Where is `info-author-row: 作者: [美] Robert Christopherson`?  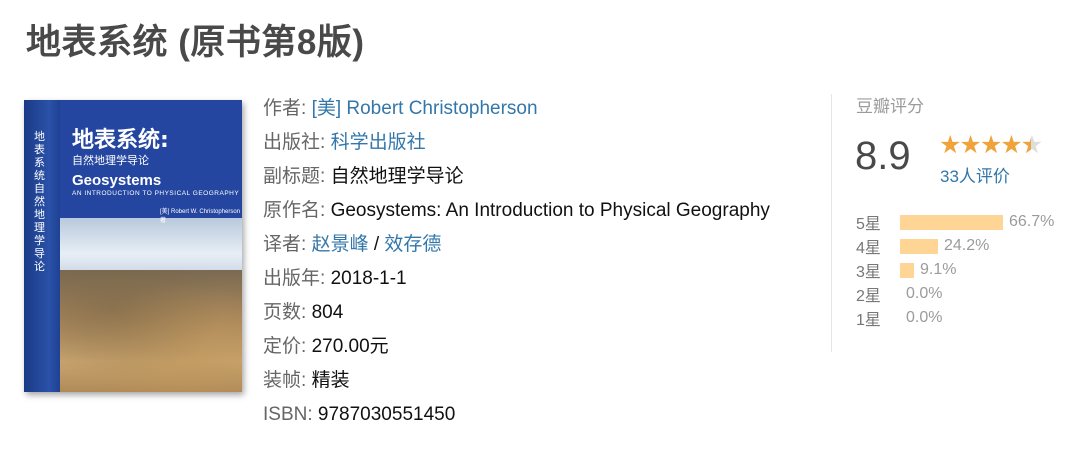 info-author-row: 作者: [美] Robert Christopherson is located at coordinates (523, 109).